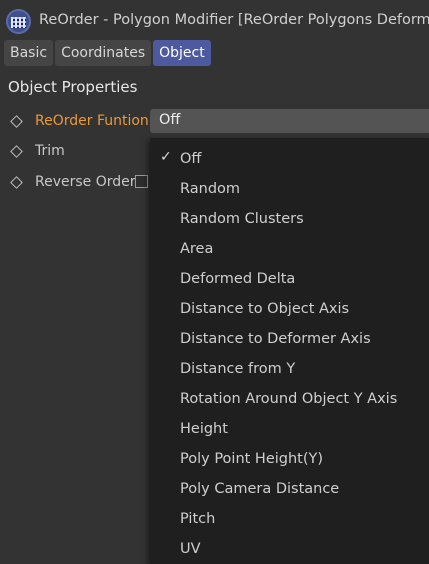  I want to click on tab-bar: Basic Coordinates Object, so click(107, 53).